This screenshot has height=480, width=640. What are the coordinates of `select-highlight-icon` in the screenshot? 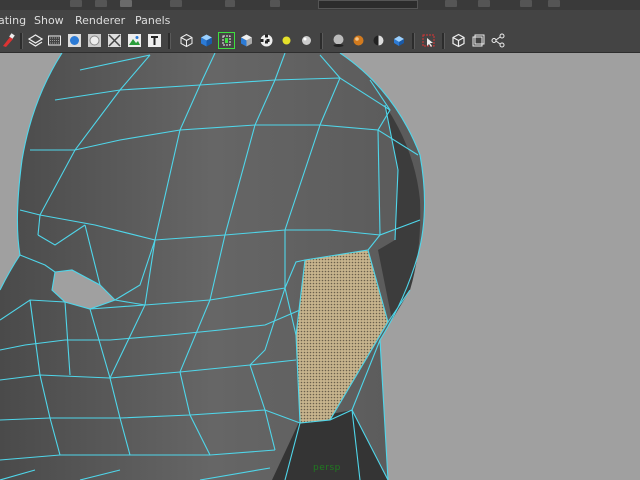 It's located at (226, 40).